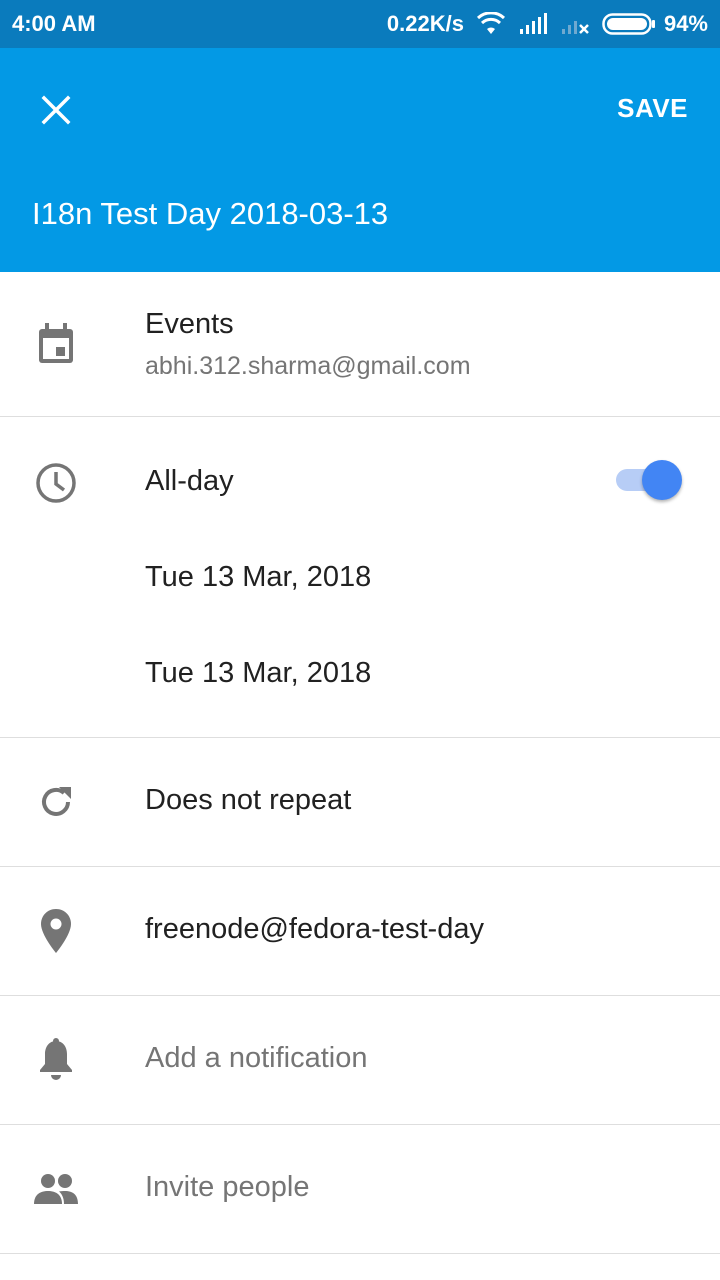 The height and width of the screenshot is (1280, 720). I want to click on wifi-icon, so click(491, 24).